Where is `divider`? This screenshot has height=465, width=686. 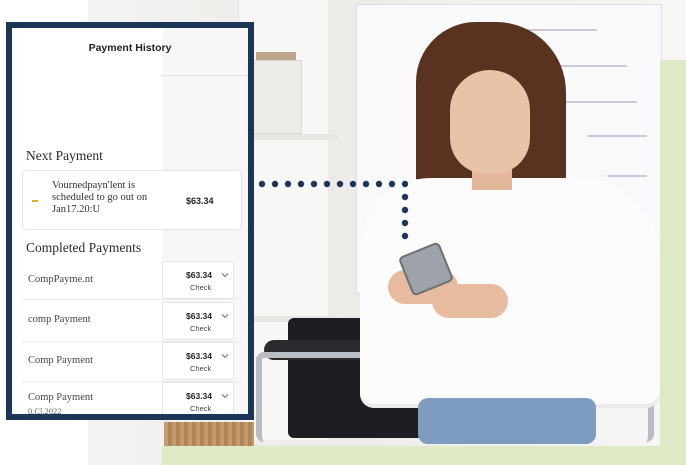 divider is located at coordinates (205, 75).